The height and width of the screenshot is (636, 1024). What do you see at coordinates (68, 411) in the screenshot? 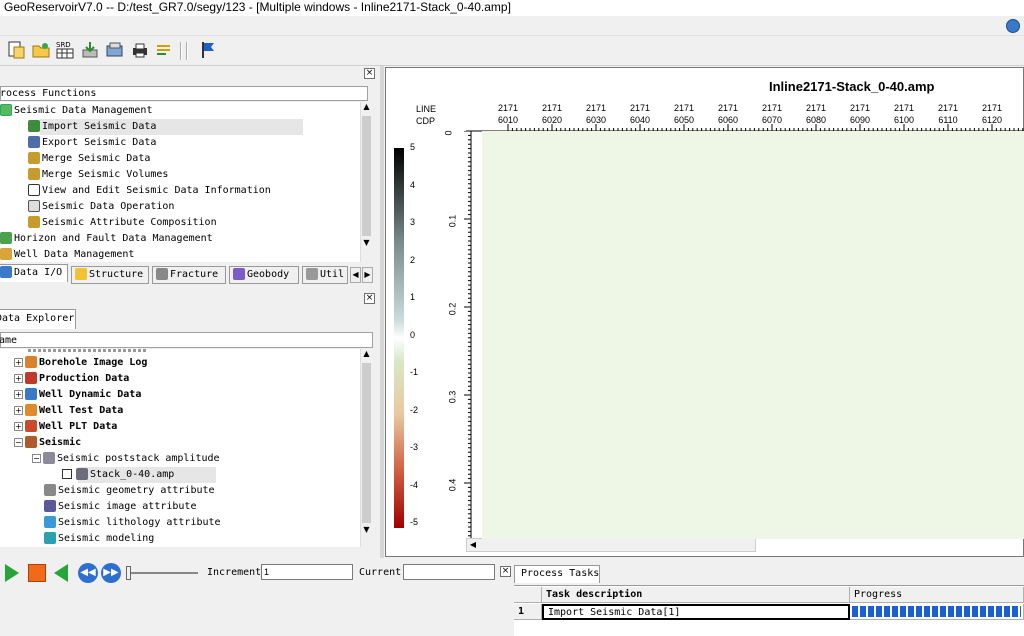
I see `tree-item-well-test-data: + Well Test Data` at bounding box center [68, 411].